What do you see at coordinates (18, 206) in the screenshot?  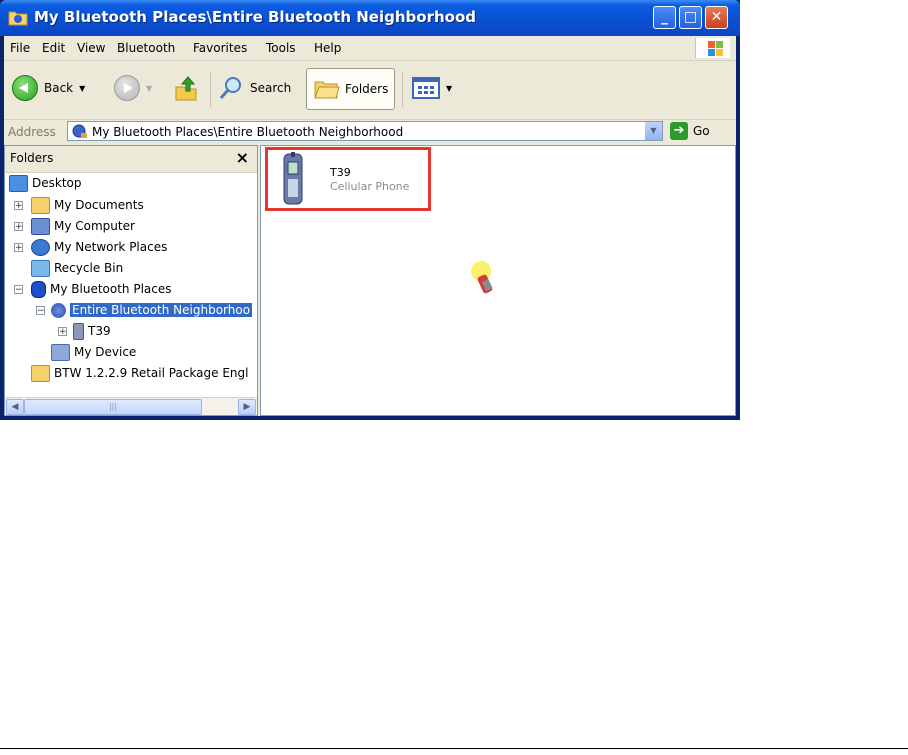 I see `expand-my-documents-icon: +` at bounding box center [18, 206].